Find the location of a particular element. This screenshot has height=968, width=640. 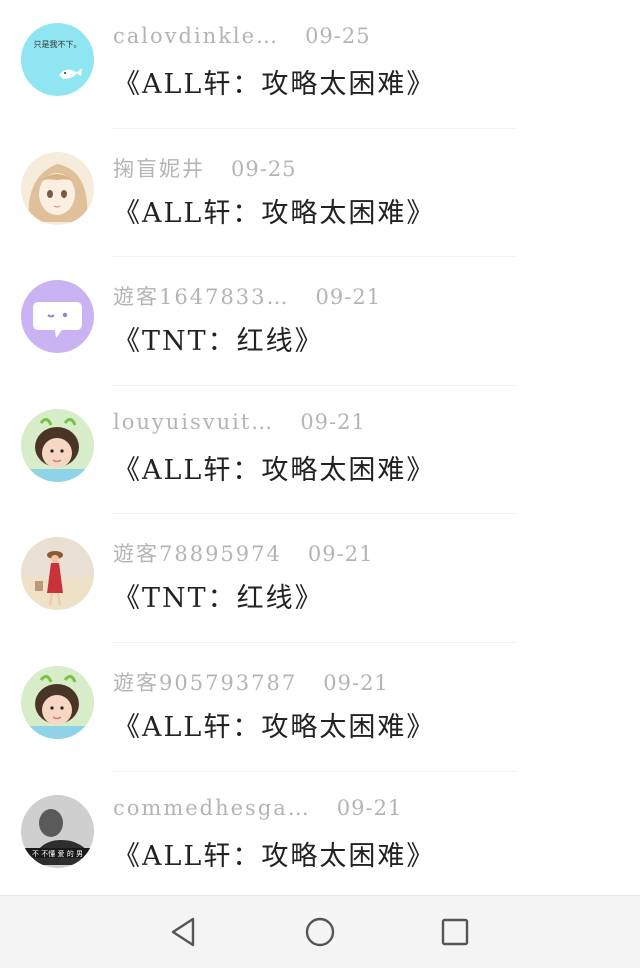

comment-meta: 遊客78895974 09-21 is located at coordinates (243, 552).